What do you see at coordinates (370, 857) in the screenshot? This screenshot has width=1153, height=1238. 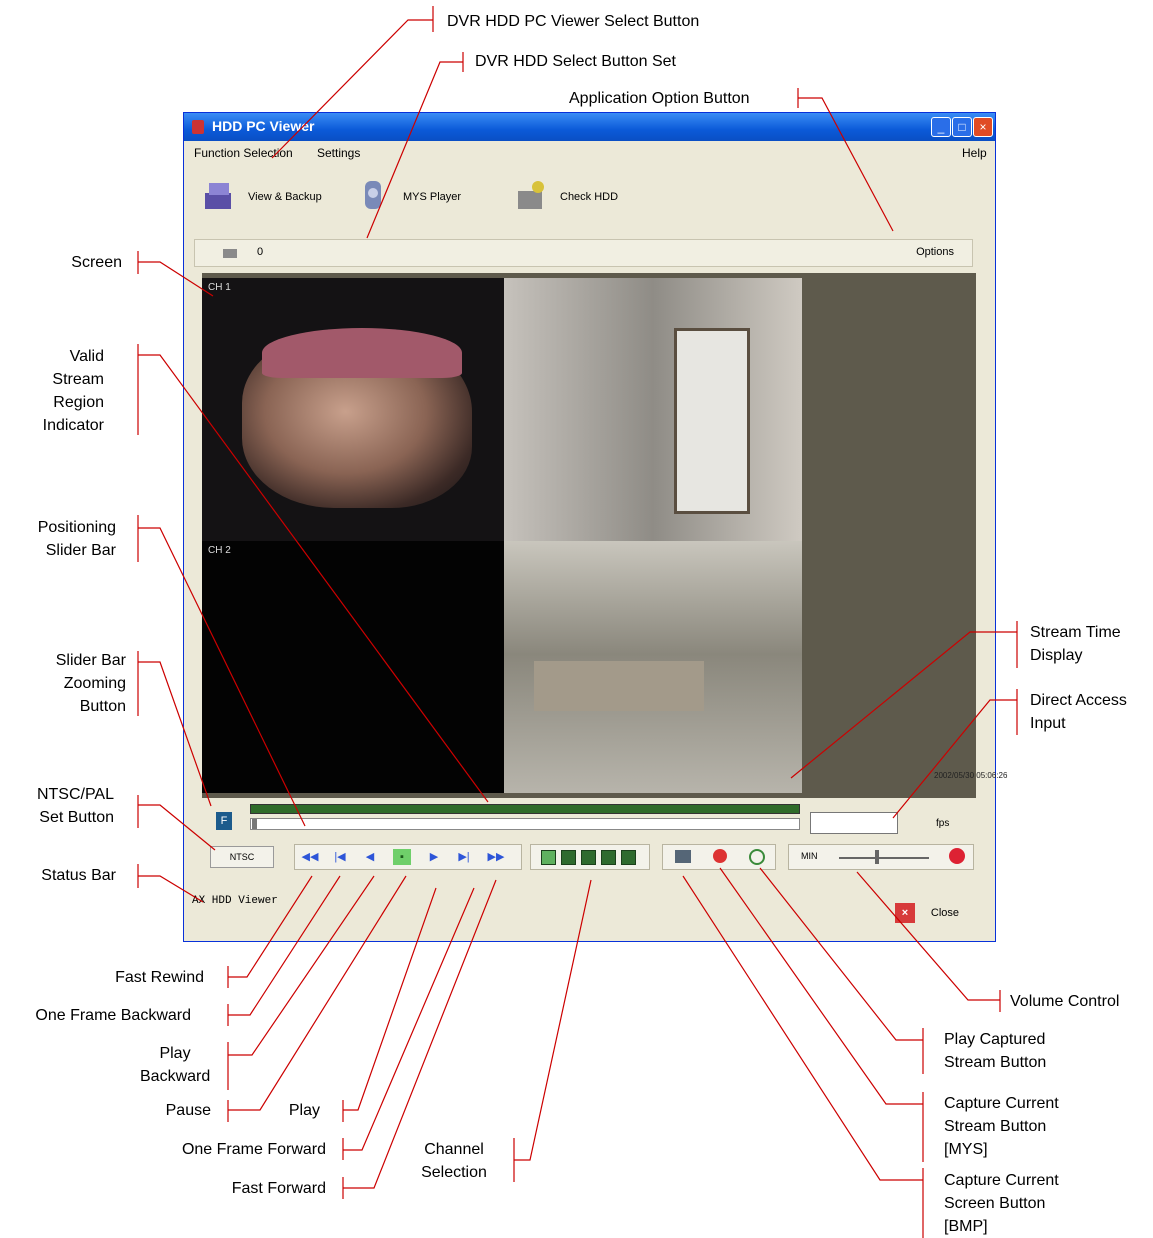 I see `play-backward-button: ◀` at bounding box center [370, 857].